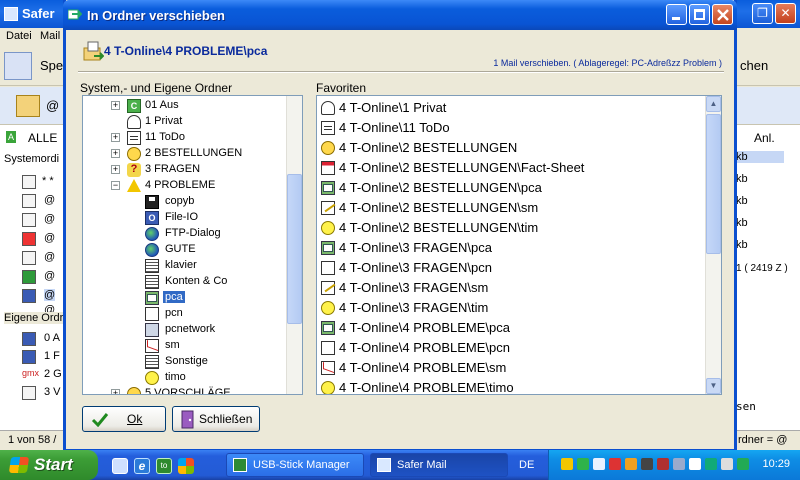 The image size is (800, 480). Describe the element at coordinates (52, 356) in the screenshot. I see `own-folder-row: 1 F` at that location.